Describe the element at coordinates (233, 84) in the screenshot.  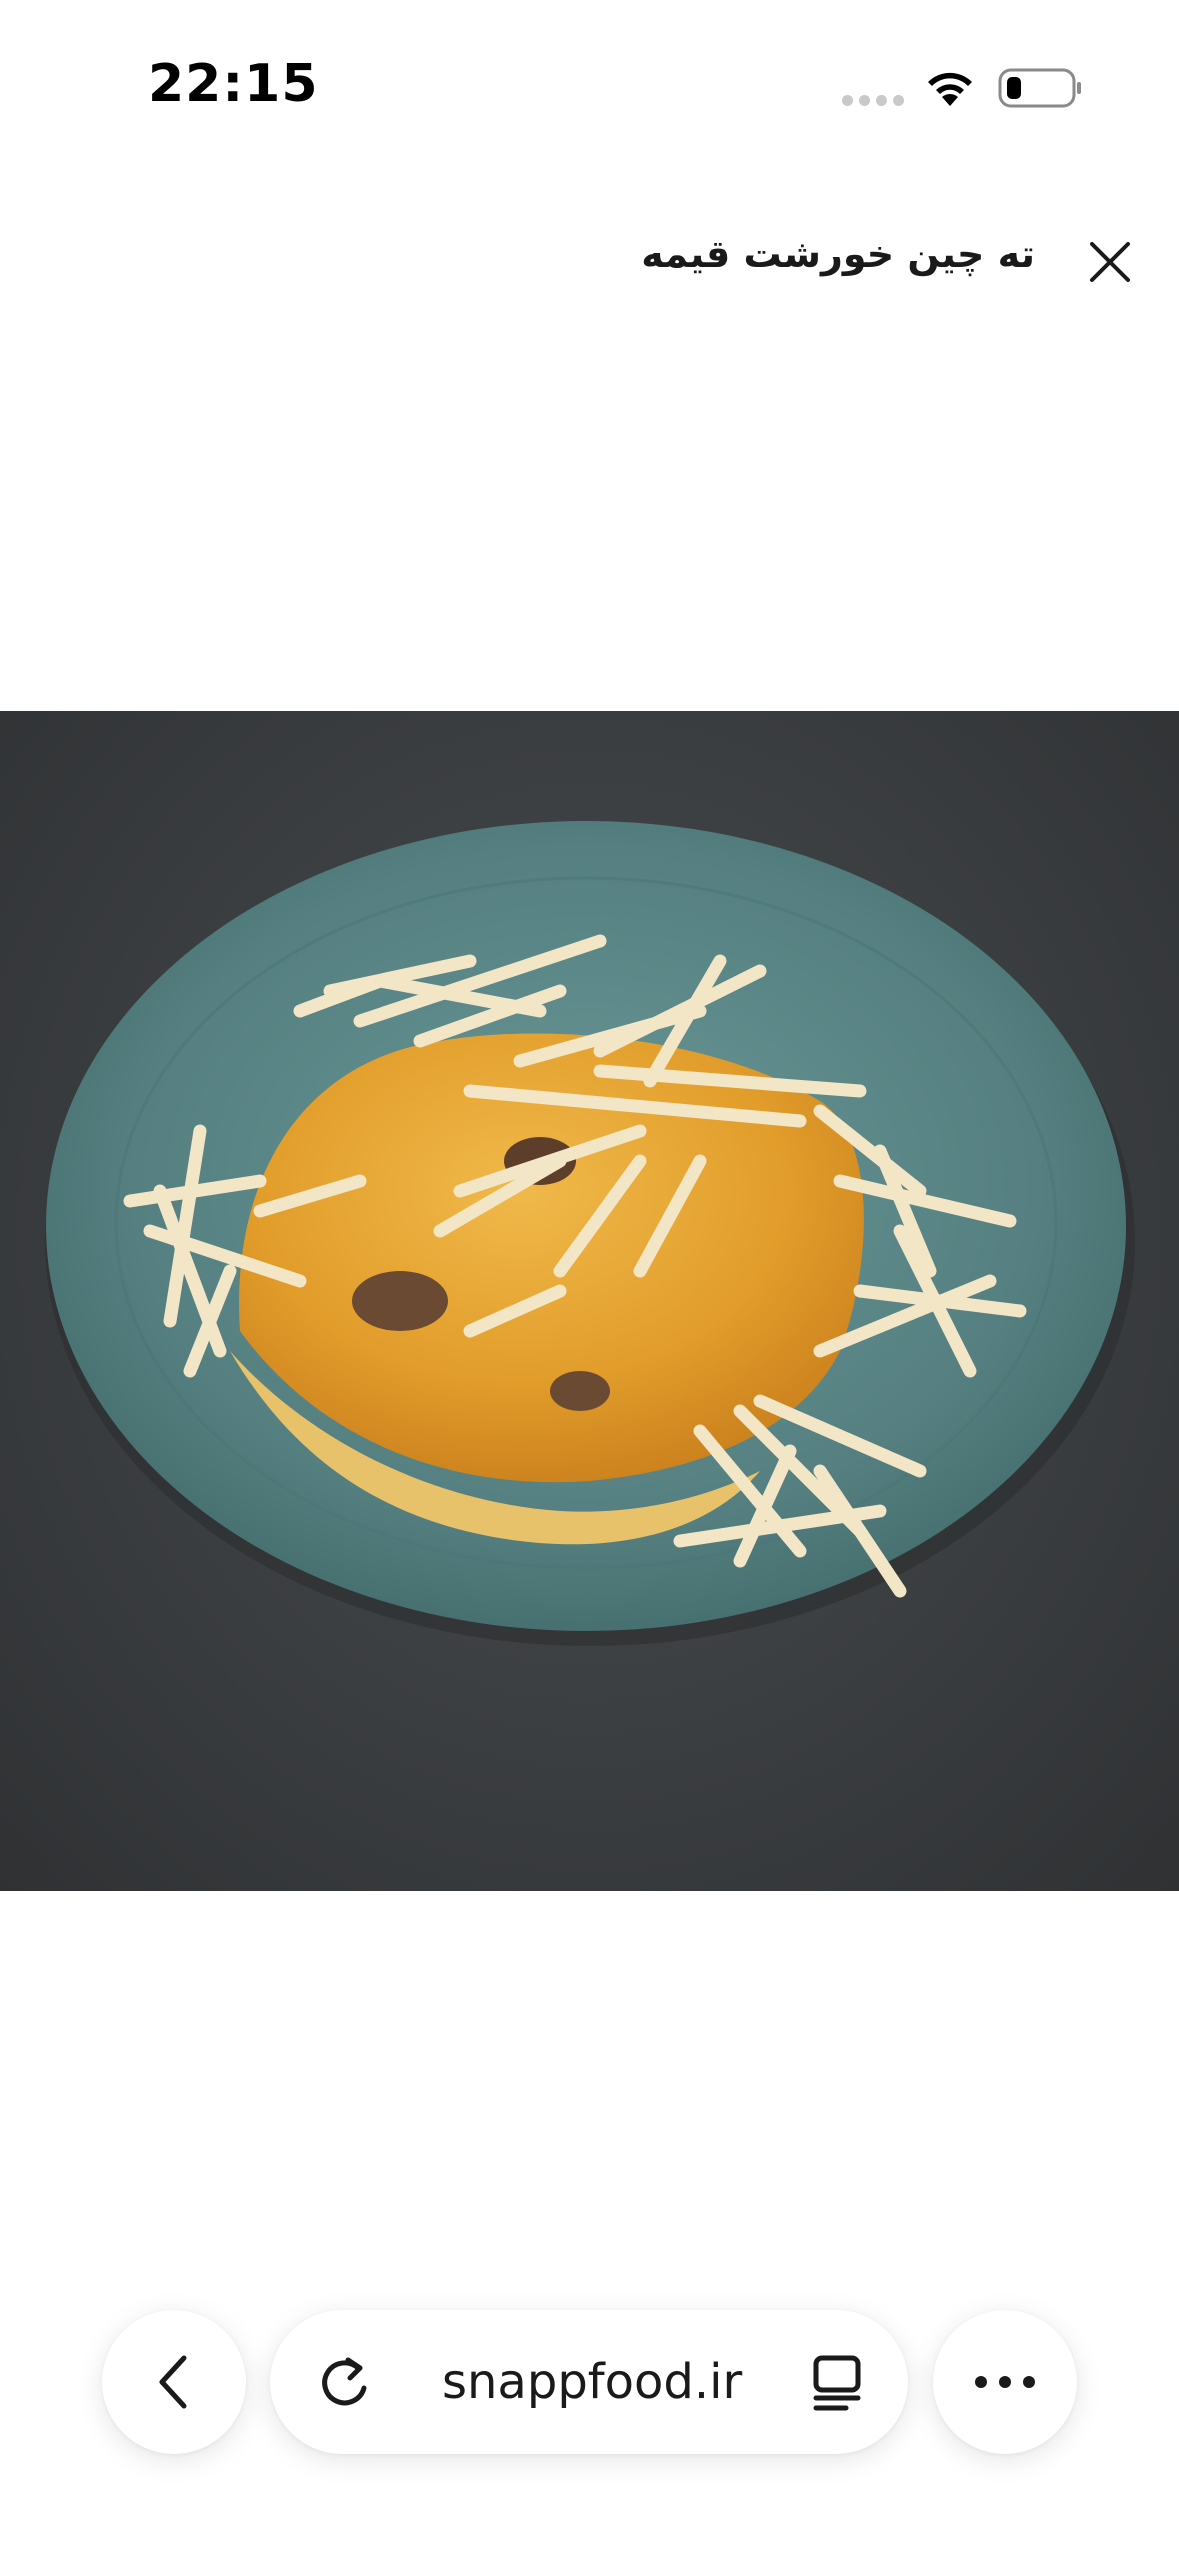
I see `status-time: 22:15` at that location.